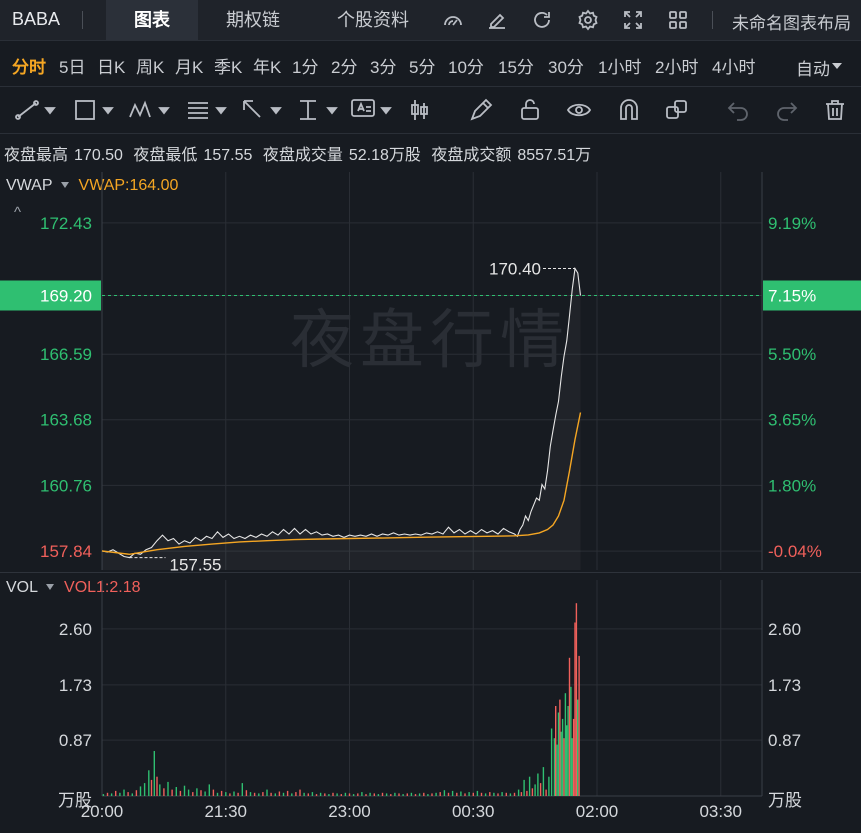  I want to click on volume-tick-label-right: 2.60, so click(784, 629).